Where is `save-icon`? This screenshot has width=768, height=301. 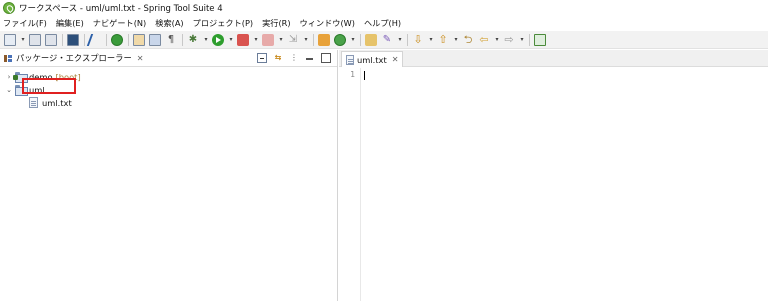 save-icon is located at coordinates (35, 39).